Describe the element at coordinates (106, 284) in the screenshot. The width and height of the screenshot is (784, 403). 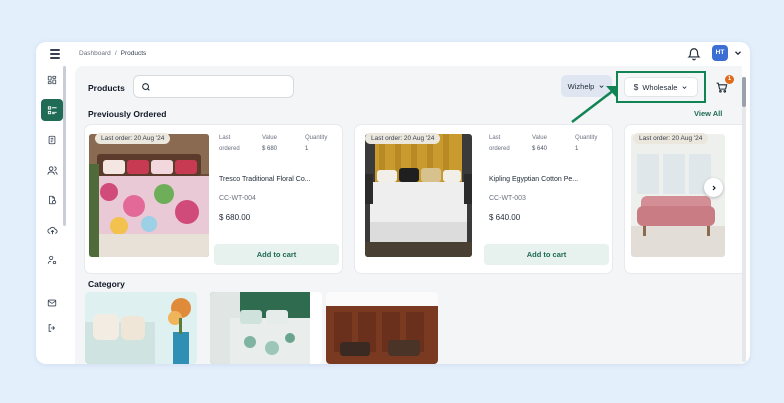
I see `category-heading: Category` at that location.